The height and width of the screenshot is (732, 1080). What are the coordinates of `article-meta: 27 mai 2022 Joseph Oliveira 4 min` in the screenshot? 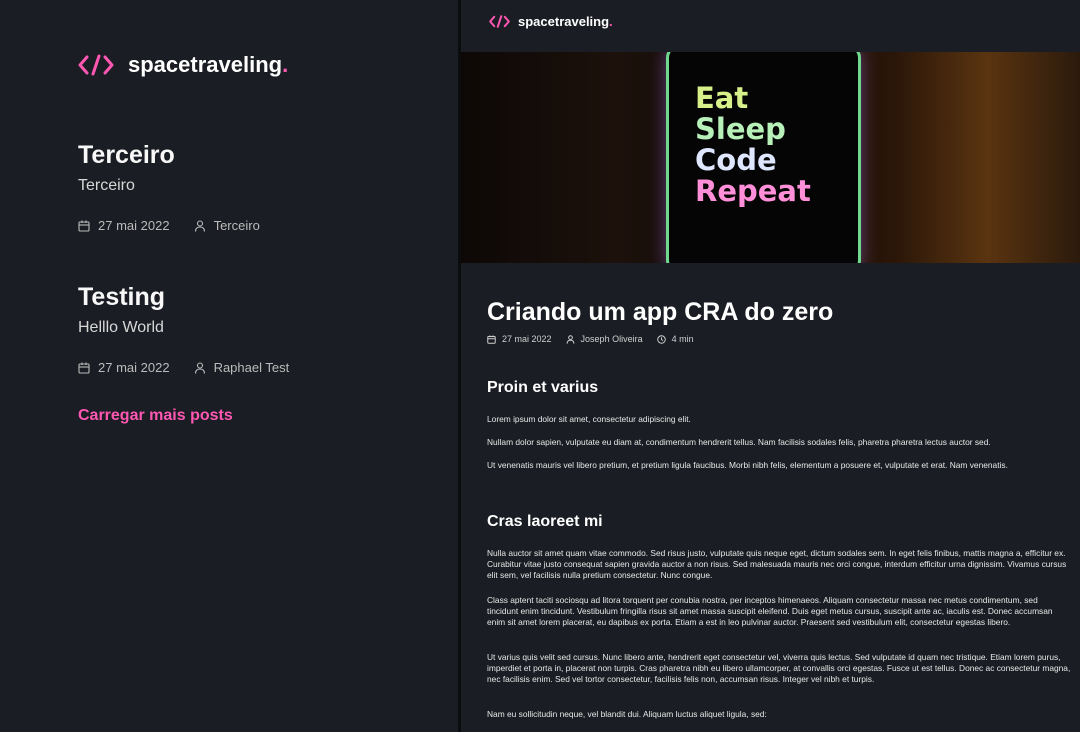 It's located at (597, 339).